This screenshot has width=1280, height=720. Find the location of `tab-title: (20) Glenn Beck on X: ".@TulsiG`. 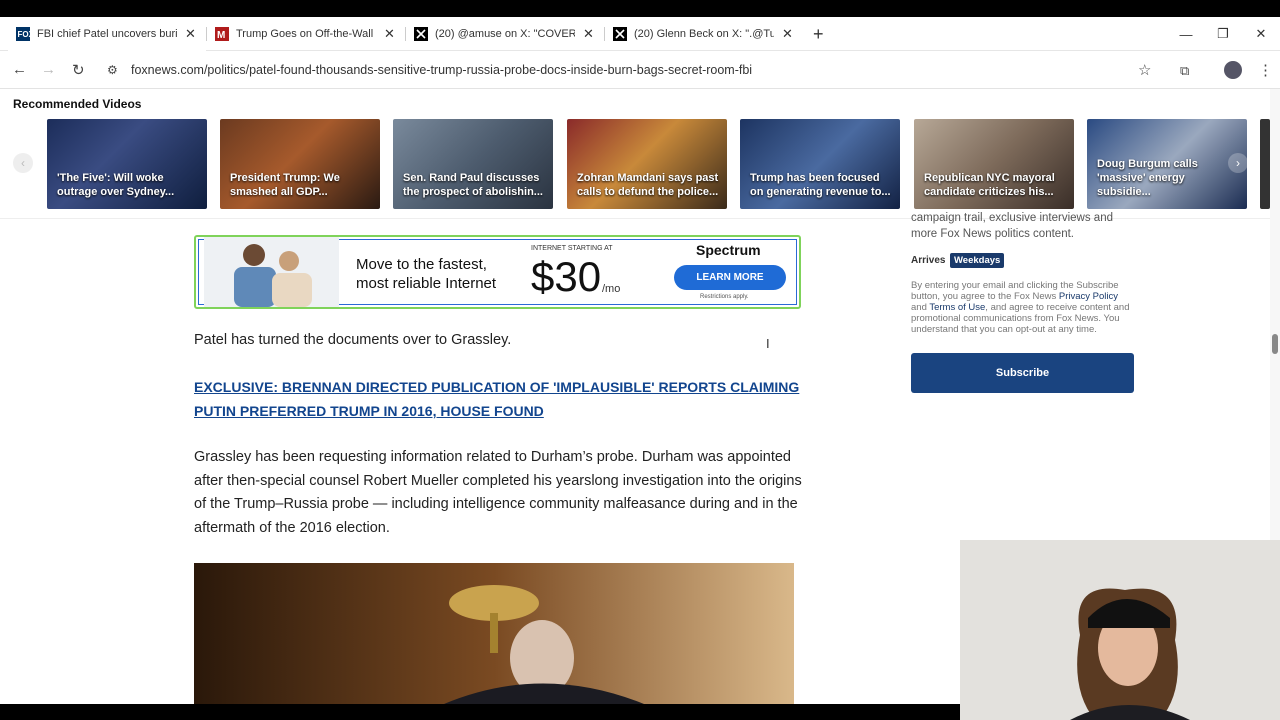

tab-title: (20) Glenn Beck on X: ".@TulsiG is located at coordinates (704, 34).